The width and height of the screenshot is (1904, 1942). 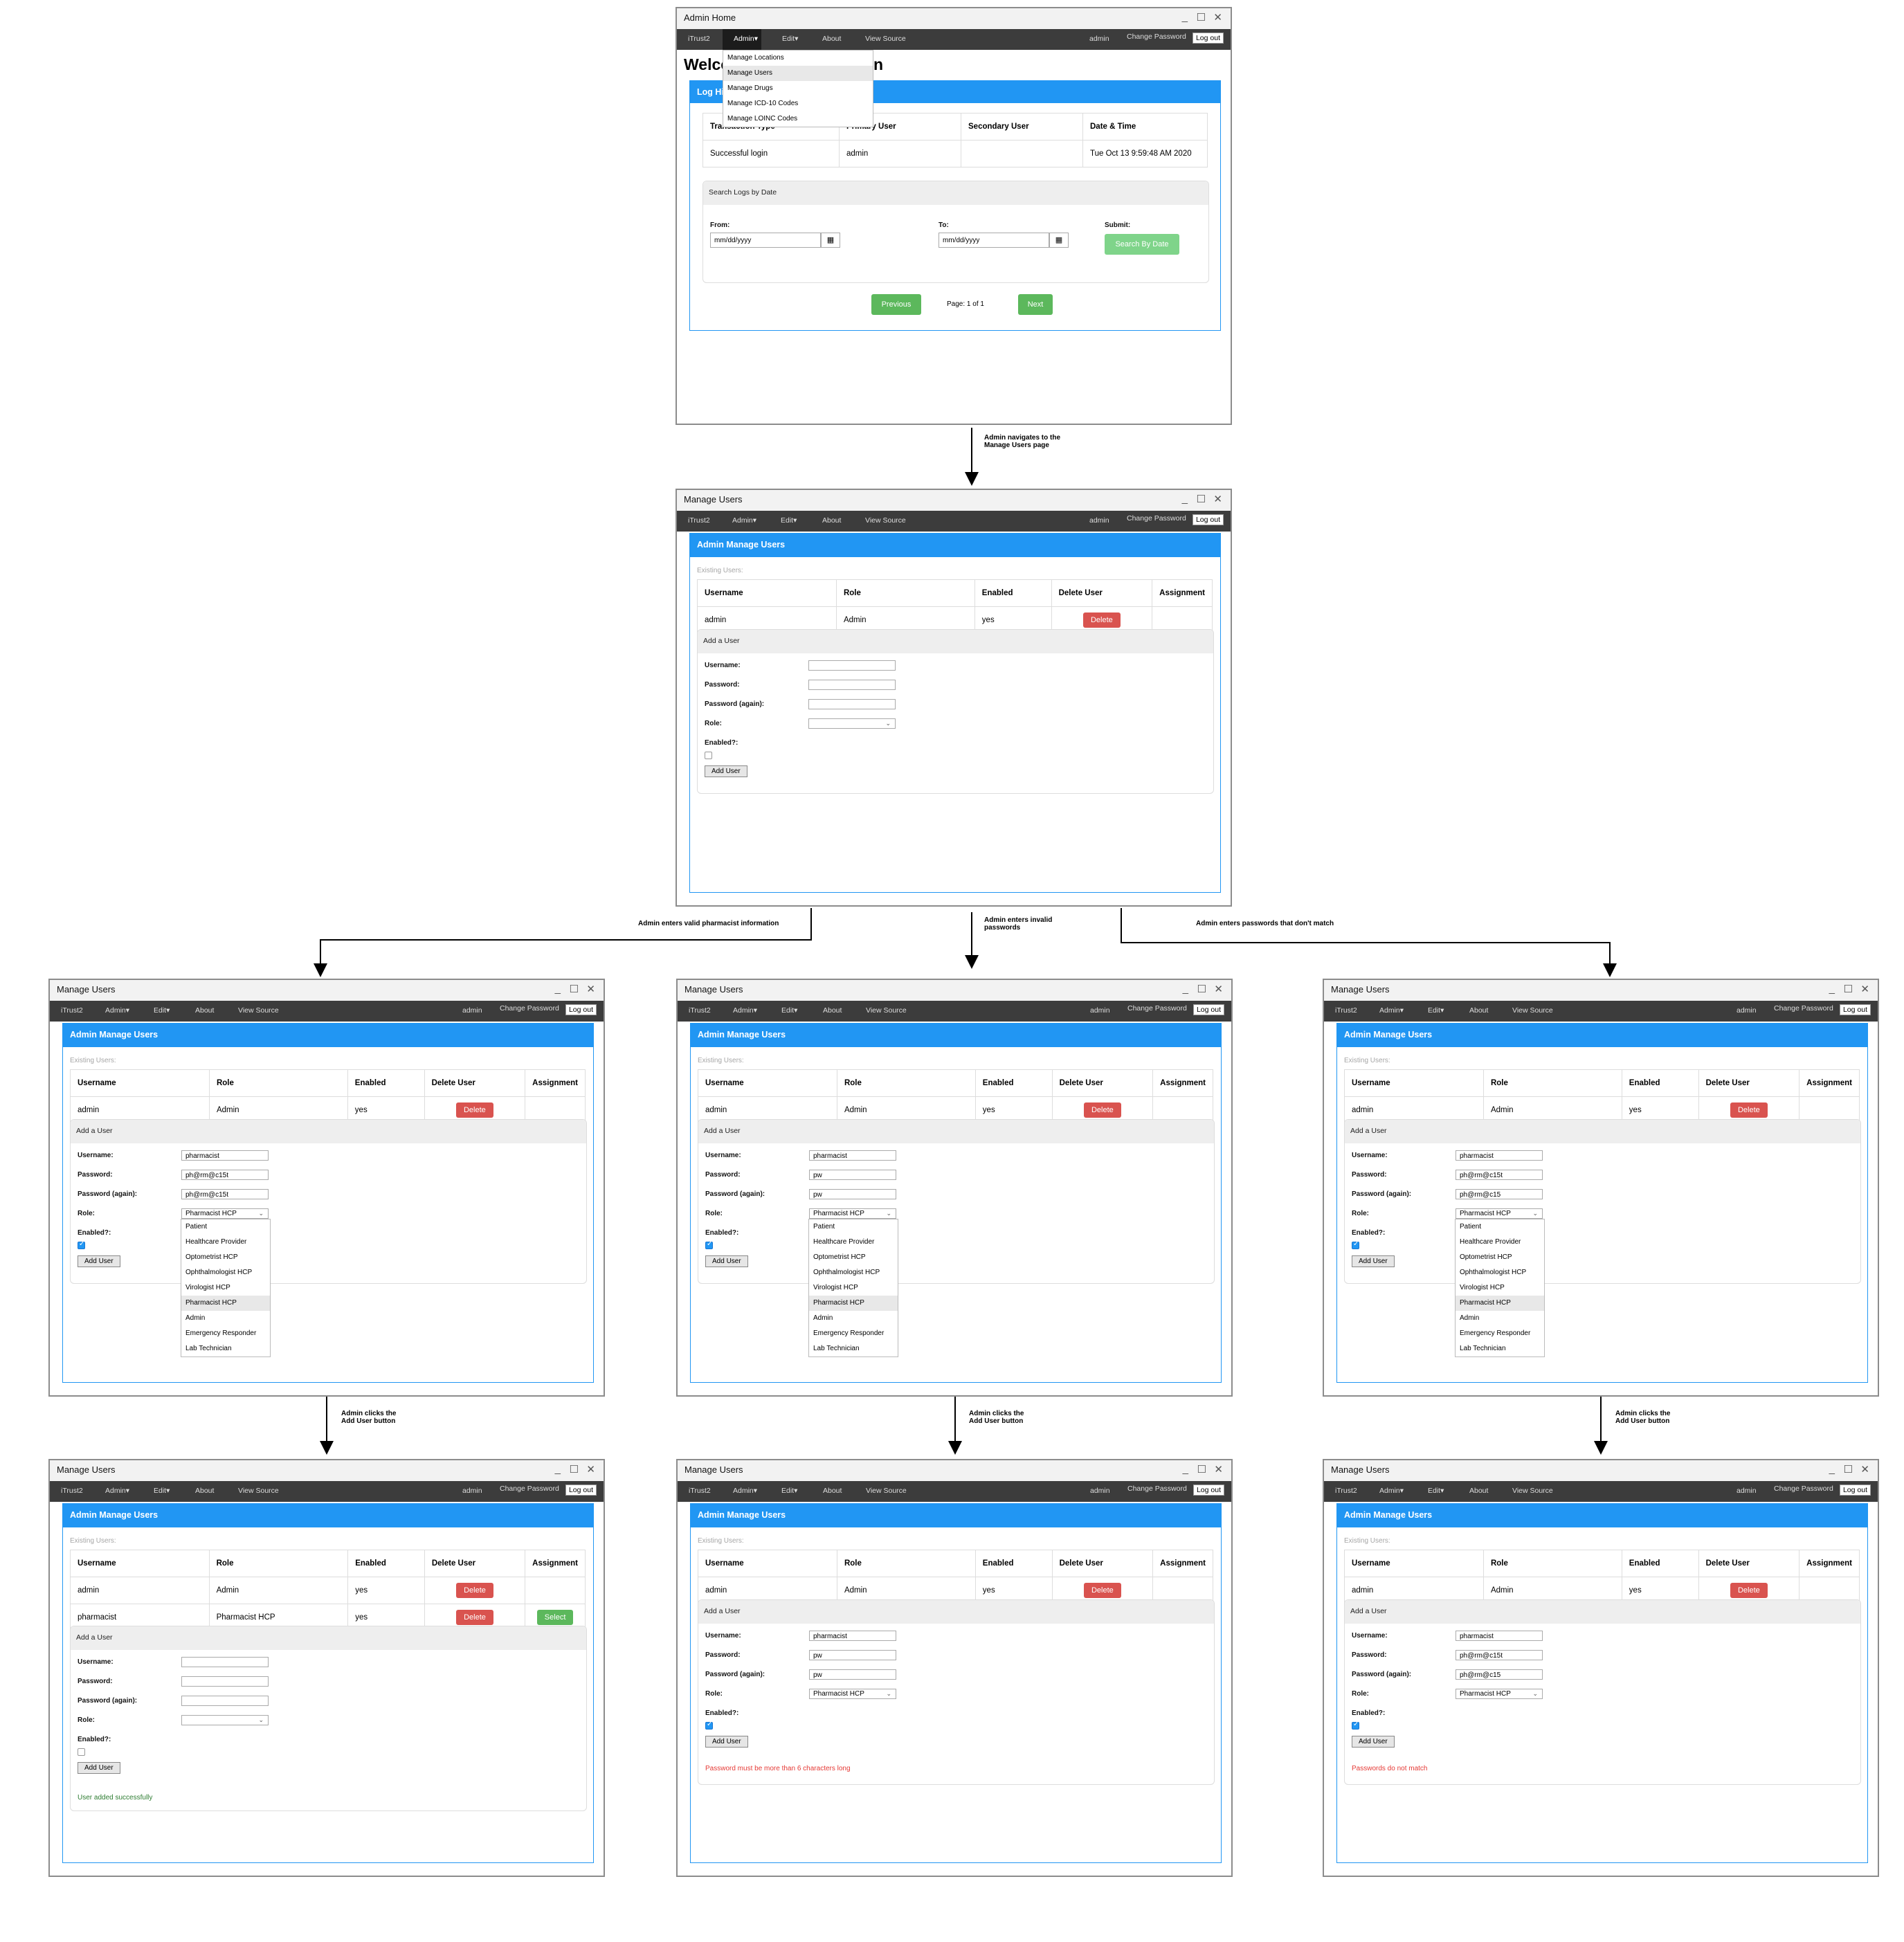 What do you see at coordinates (1499, 1194) in the screenshot?
I see `password-again-input: ph@rm@c15` at bounding box center [1499, 1194].